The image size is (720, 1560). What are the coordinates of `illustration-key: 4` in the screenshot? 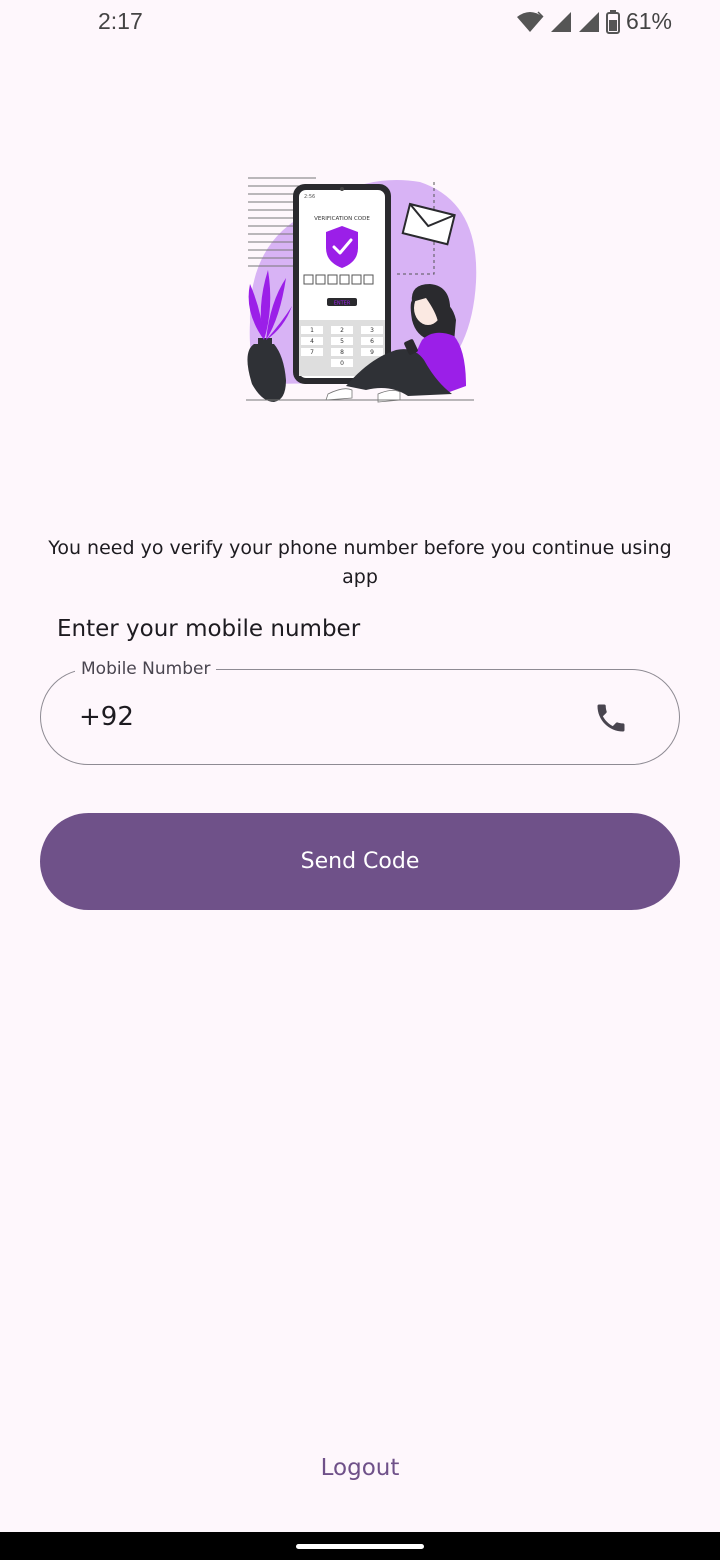 It's located at (312, 341).